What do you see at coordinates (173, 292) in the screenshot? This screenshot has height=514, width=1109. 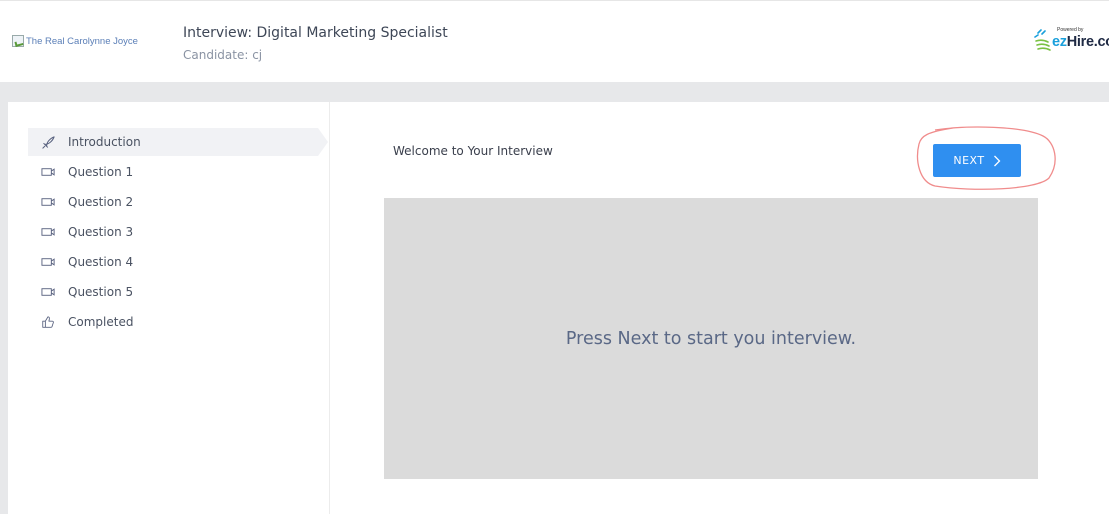 I see `sidebar-item-question-5: Question 5` at bounding box center [173, 292].